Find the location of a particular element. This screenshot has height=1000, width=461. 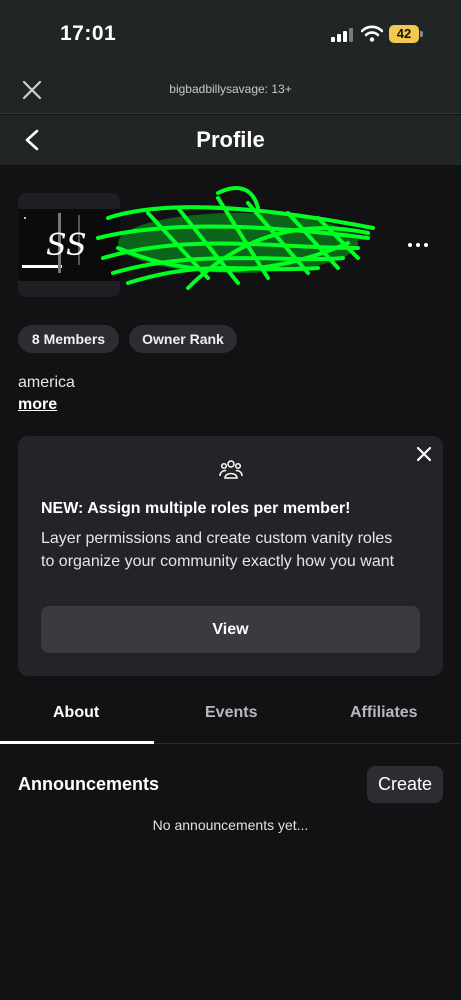

status-time: 17:01 is located at coordinates (88, 33).